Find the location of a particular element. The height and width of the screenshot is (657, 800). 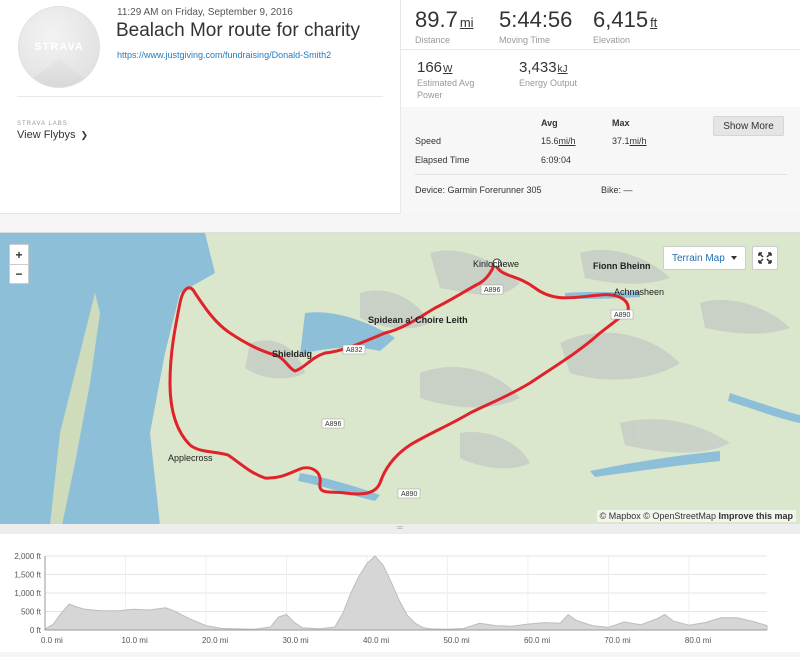

speed-avg: 15.6mi/h is located at coordinates (558, 141).